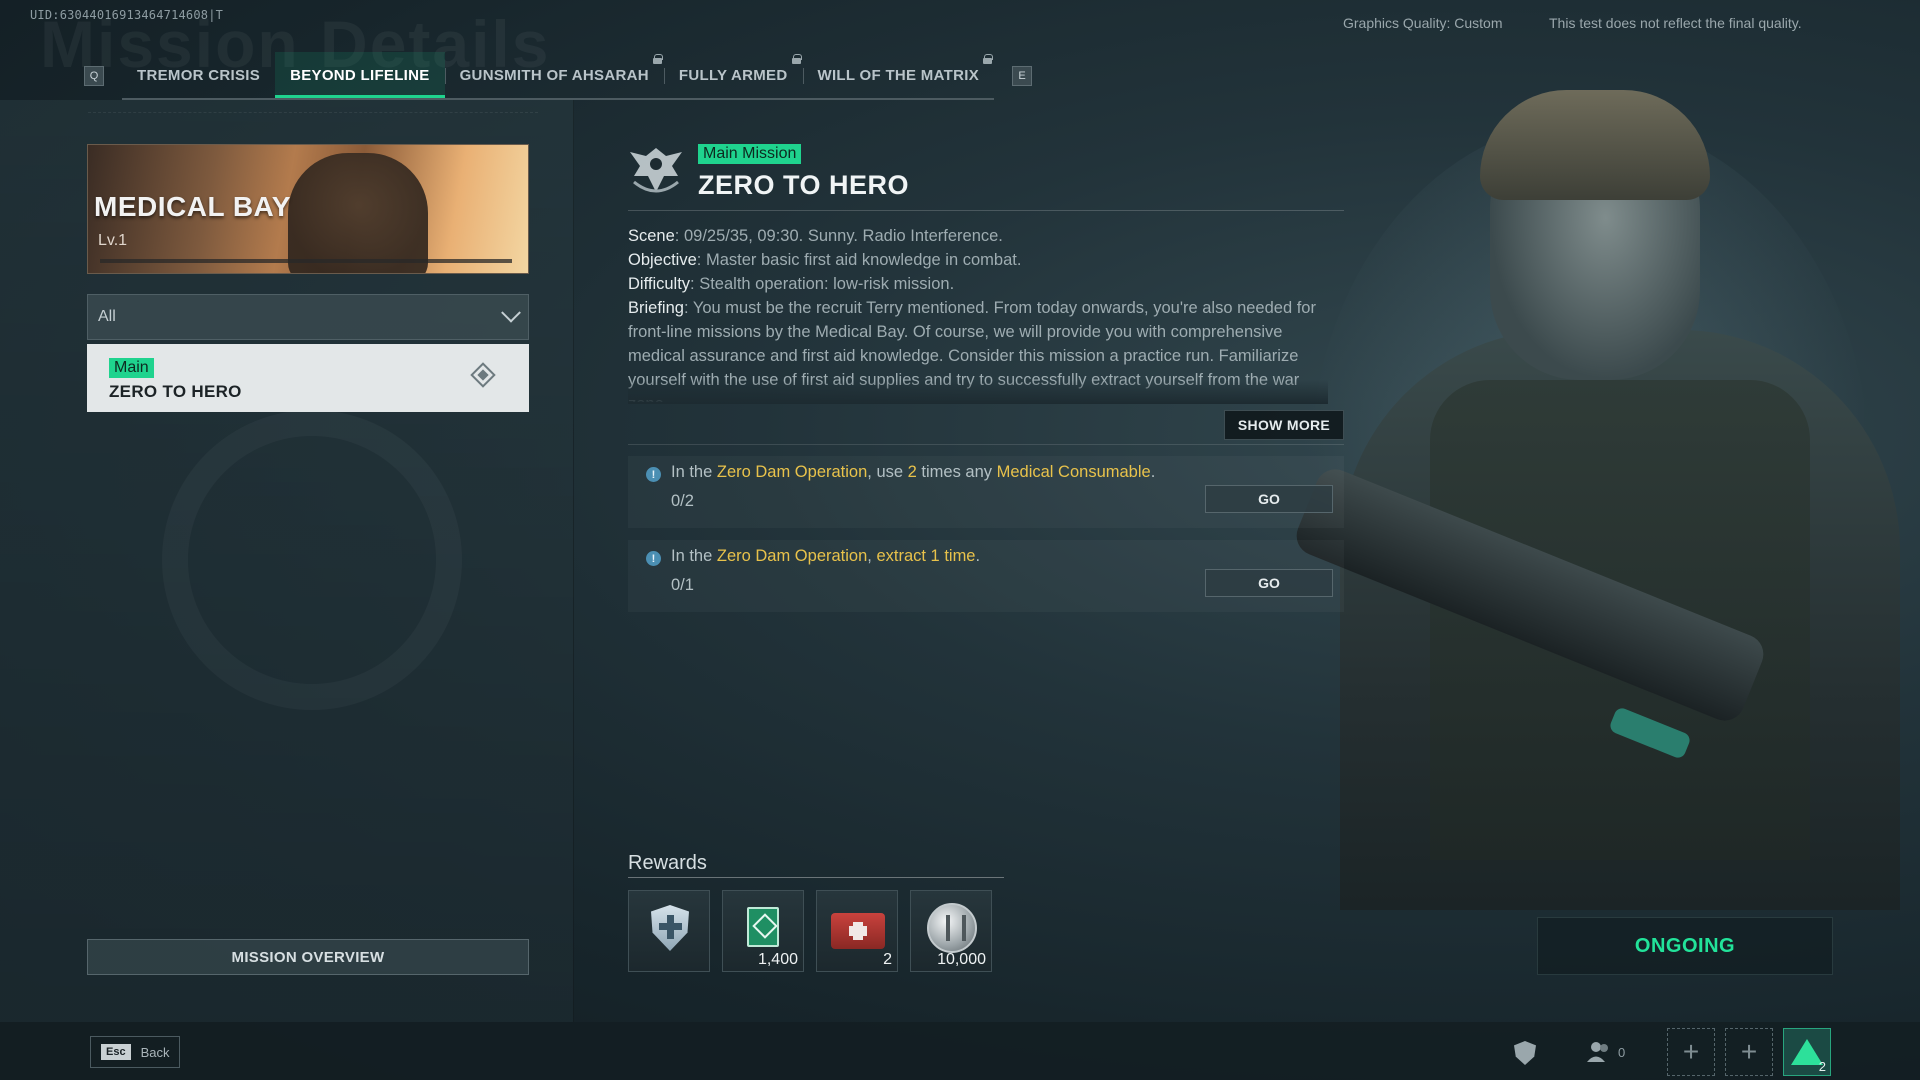  What do you see at coordinates (978, 392) in the screenshot?
I see `description-fade` at bounding box center [978, 392].